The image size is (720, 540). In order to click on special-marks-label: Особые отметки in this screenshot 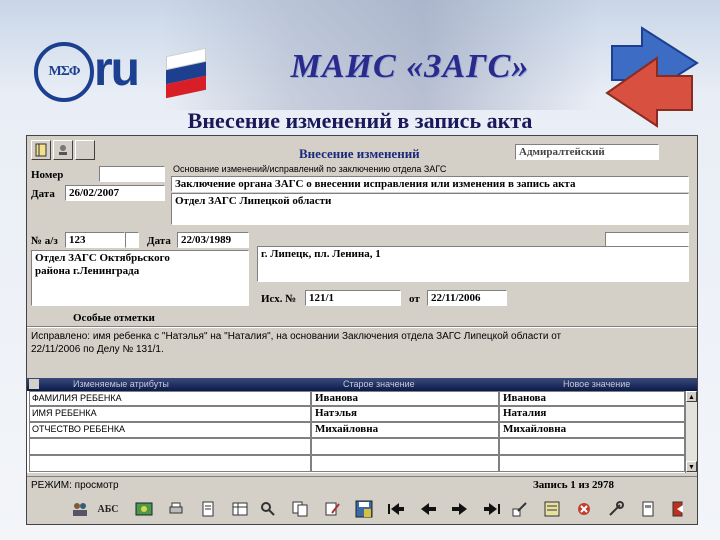, I will do `click(114, 318)`.